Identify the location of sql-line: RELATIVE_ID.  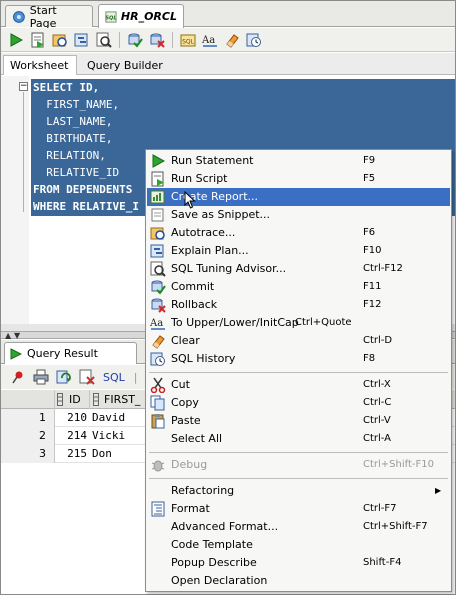
(76, 172).